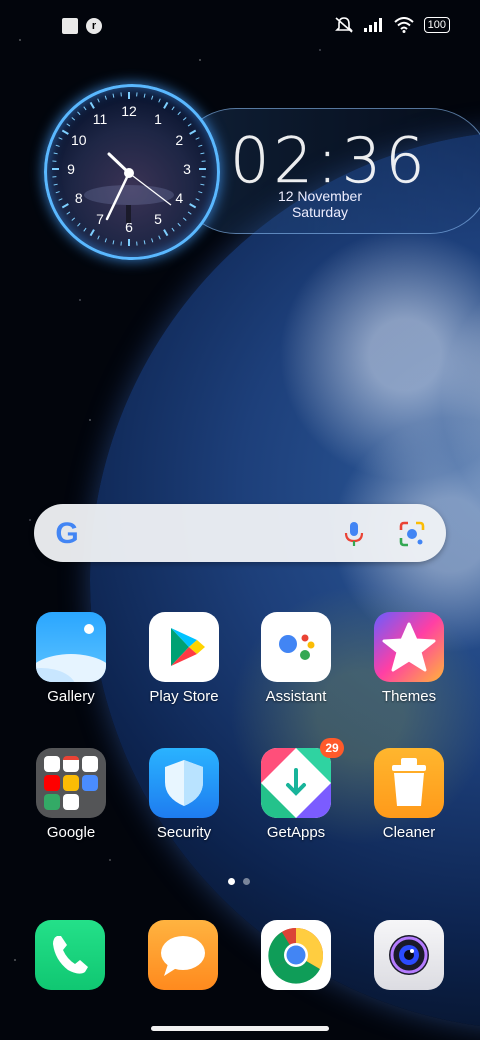 The height and width of the screenshot is (1040, 480). I want to click on app-google-folder: Google, so click(71, 794).